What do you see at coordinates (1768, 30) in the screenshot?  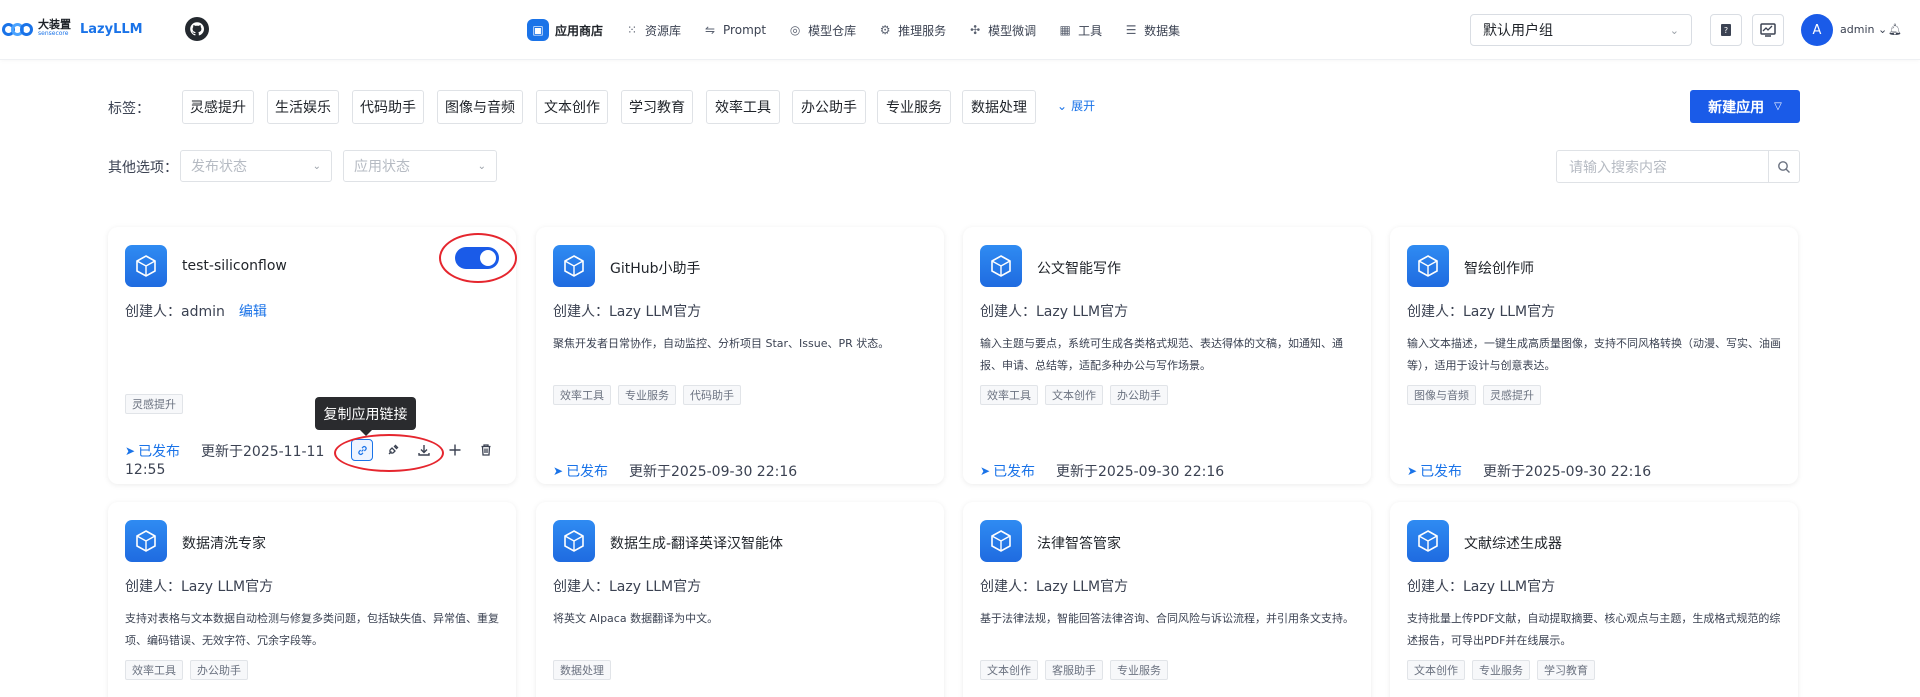 I see `monitor-button` at bounding box center [1768, 30].